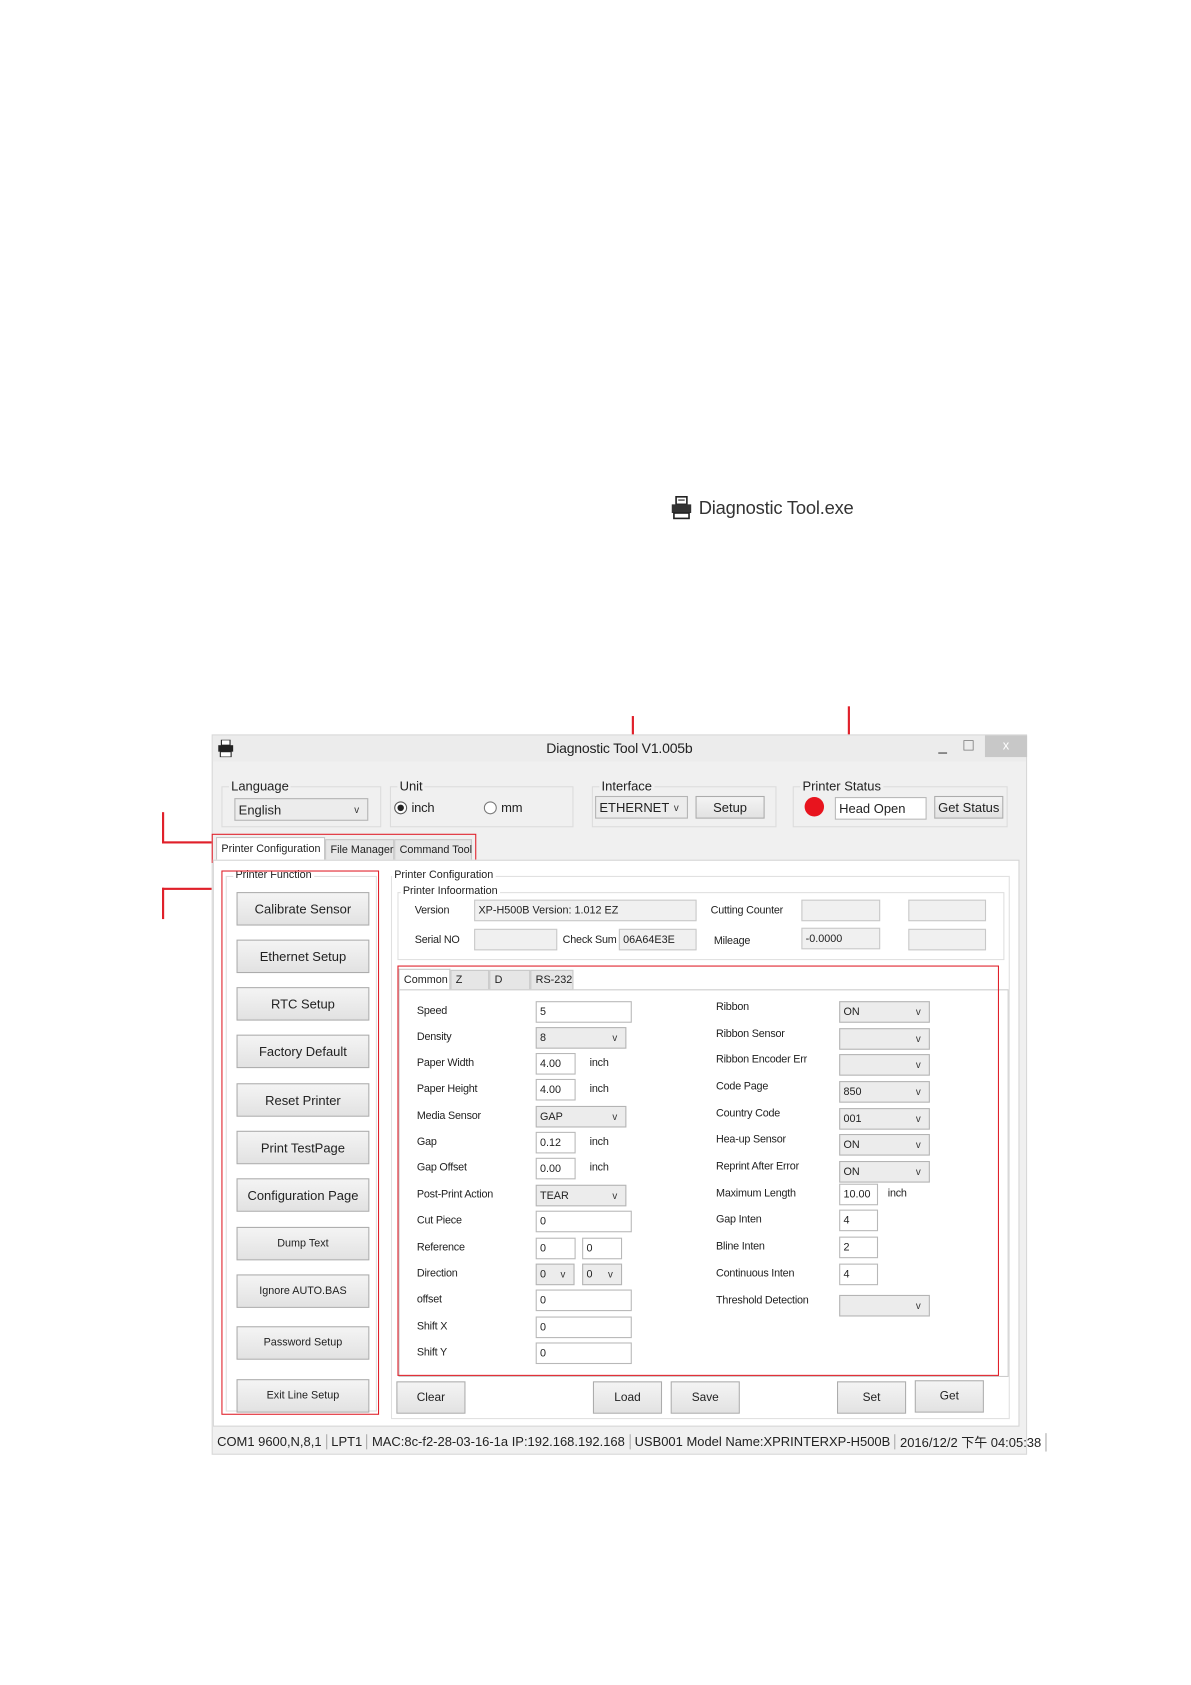  I want to click on title-bar: Diagnostic Tool V1.005b _ ☐ x, so click(620, 748).